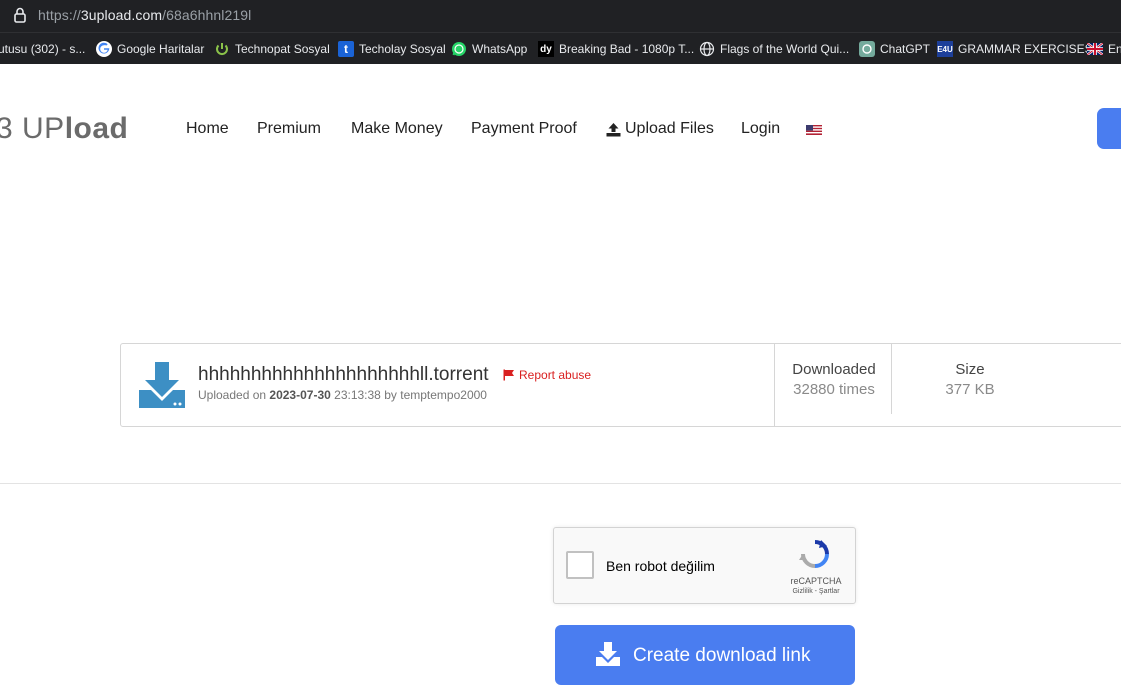  I want to click on recaptcha-label: Ben robot değilim, so click(660, 566).